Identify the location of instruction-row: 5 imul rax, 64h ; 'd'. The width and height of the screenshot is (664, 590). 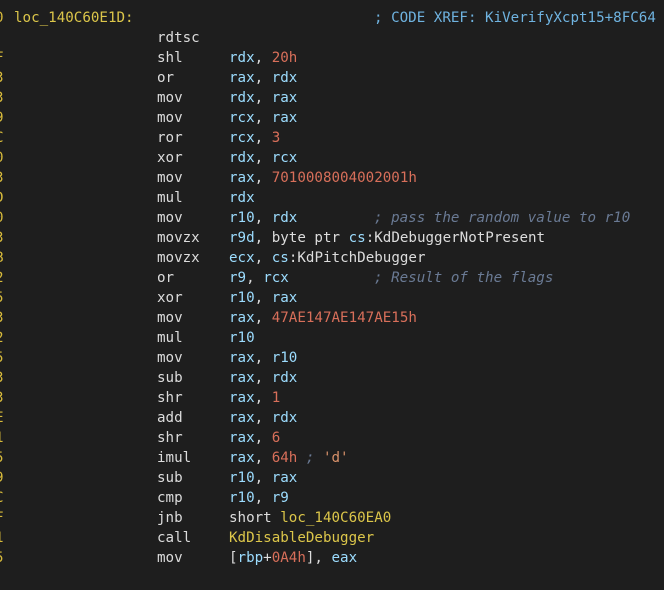
(332, 458).